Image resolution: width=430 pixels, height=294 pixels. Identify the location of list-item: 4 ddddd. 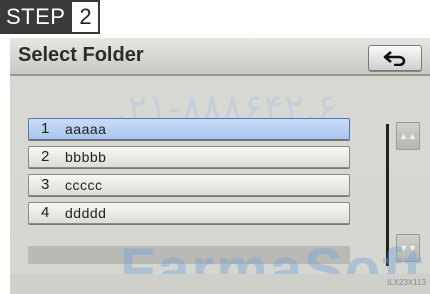
(189, 213).